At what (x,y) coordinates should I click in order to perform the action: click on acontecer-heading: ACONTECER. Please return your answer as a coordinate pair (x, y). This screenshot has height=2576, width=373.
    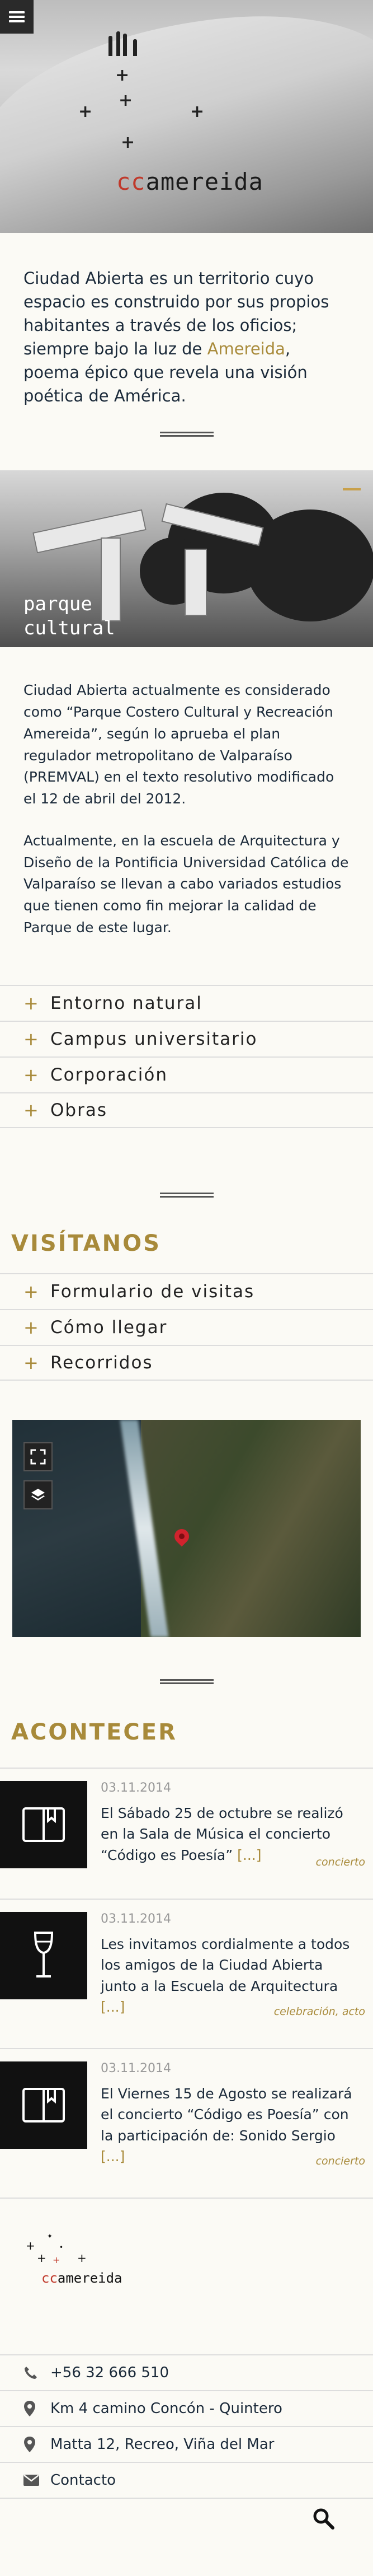
    Looking at the image, I should click on (94, 1732).